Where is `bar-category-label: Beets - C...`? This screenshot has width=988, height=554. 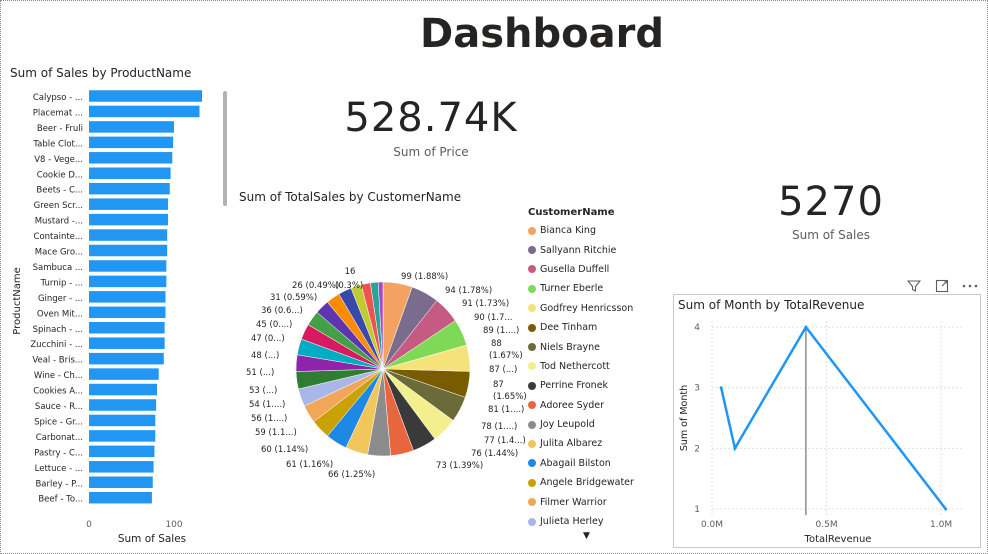 bar-category-label: Beets - C... is located at coordinates (59, 191).